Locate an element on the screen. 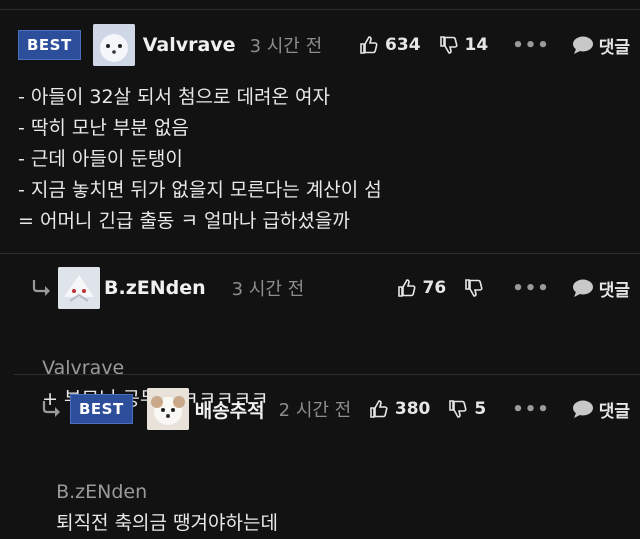 This screenshot has height=539, width=640. reply-body: B.zENden 퇴직전 축의금 땡겨야하는데 is located at coordinates (161, 492).